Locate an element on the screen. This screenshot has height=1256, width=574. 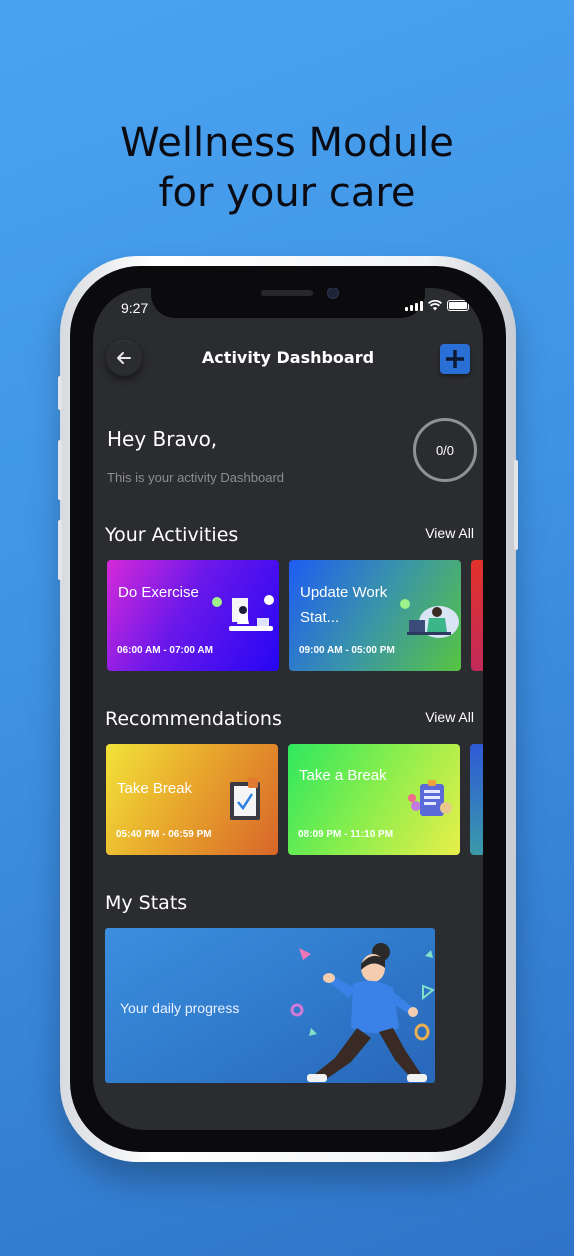
signal-icon is located at coordinates (414, 305).